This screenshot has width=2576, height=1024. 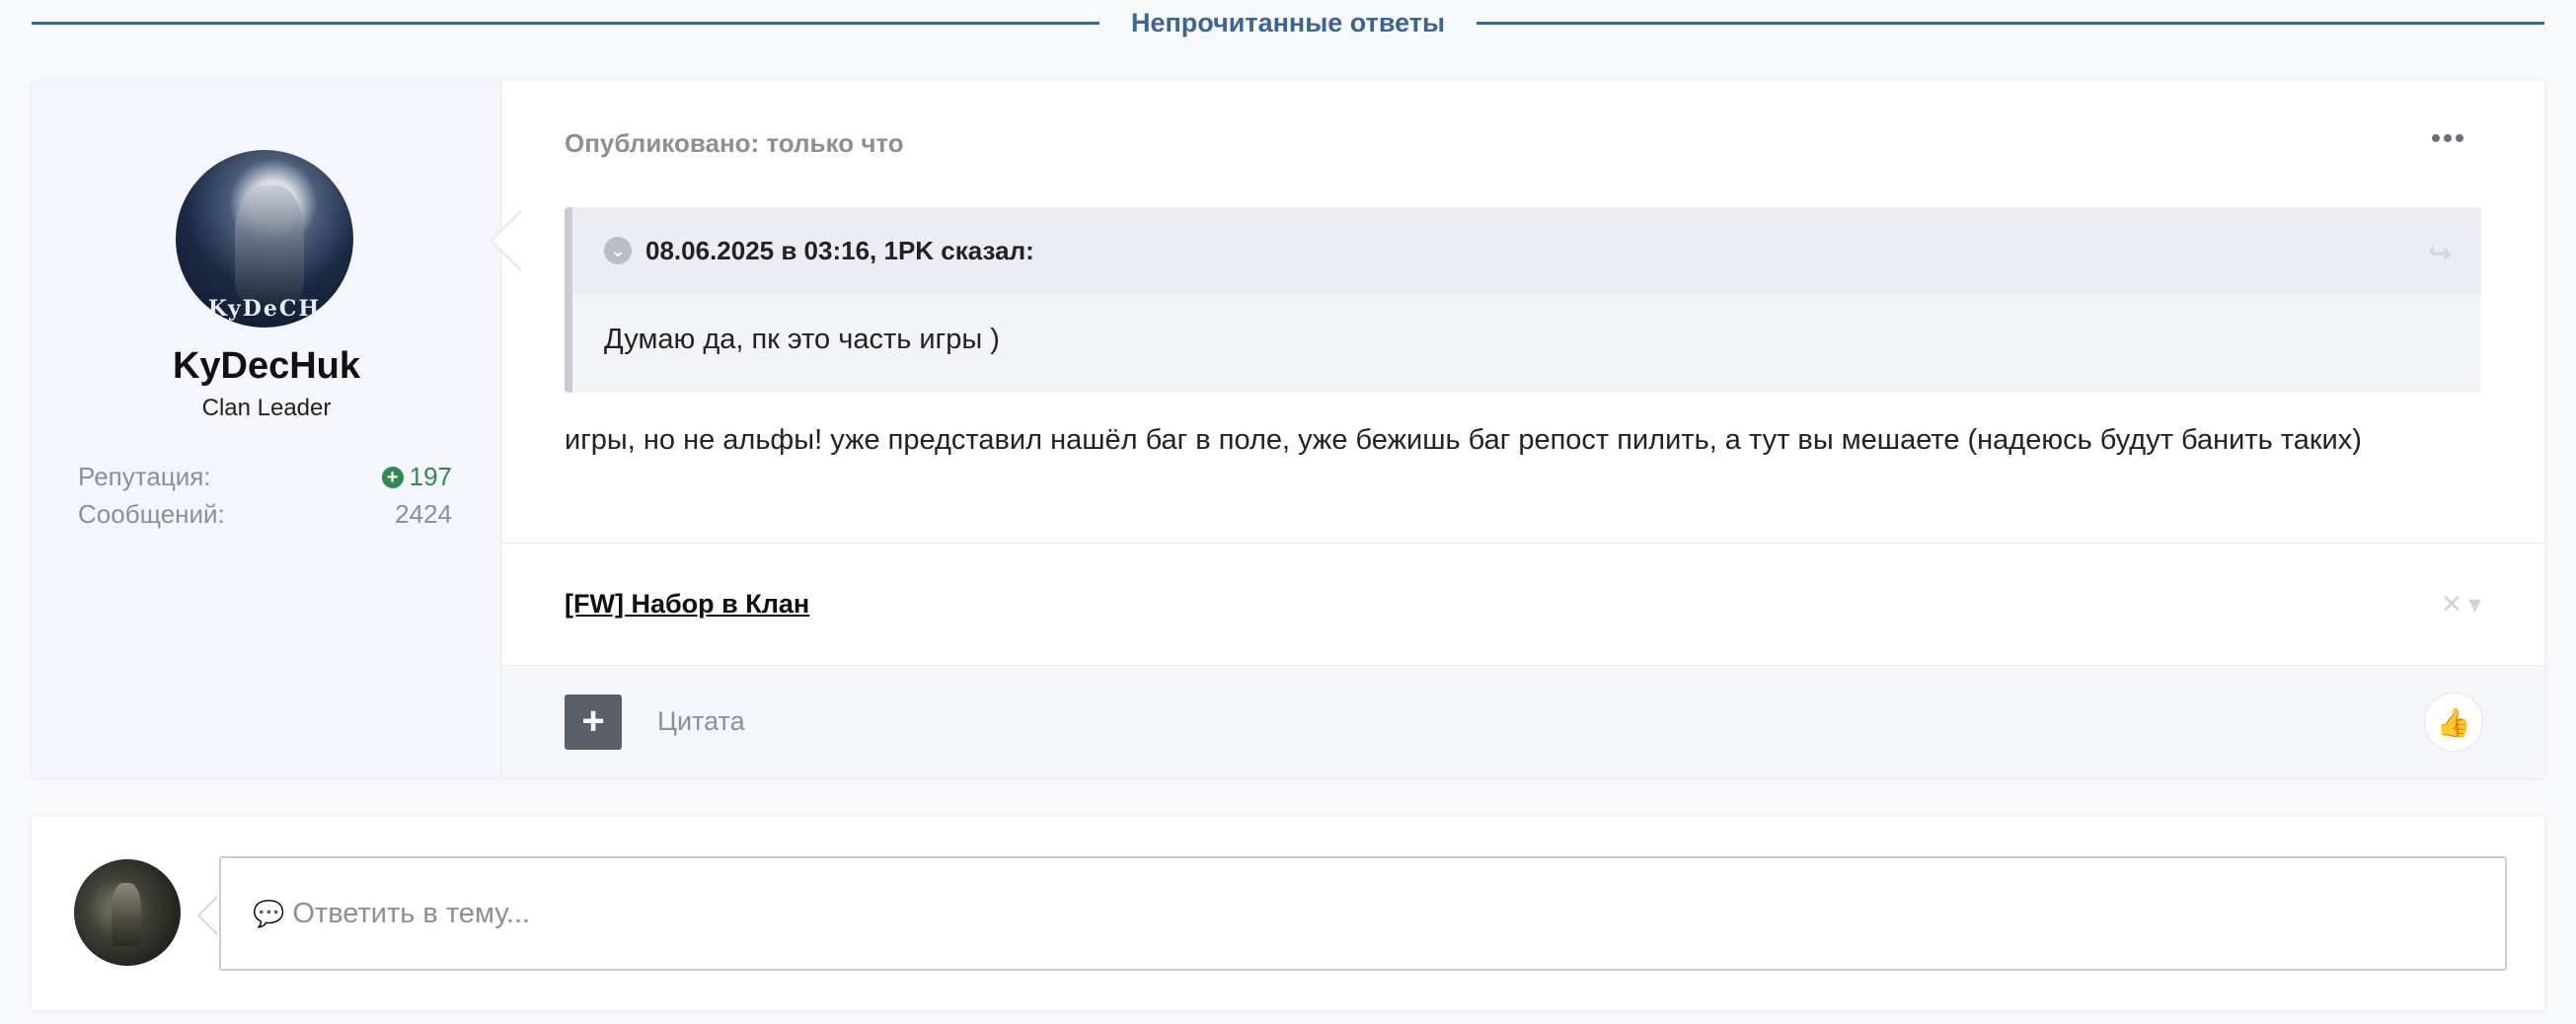 What do you see at coordinates (392, 477) in the screenshot?
I see `plus-circle-icon: +` at bounding box center [392, 477].